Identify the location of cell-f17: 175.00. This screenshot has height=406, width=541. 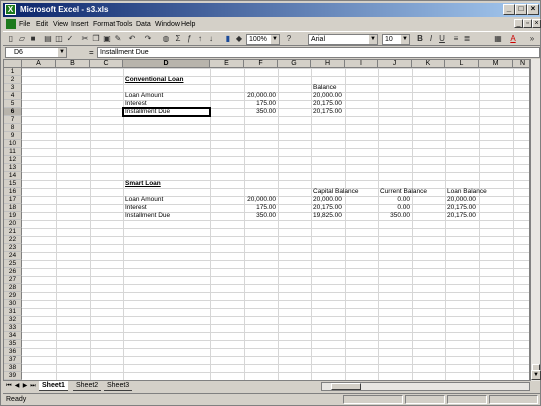
(260, 208).